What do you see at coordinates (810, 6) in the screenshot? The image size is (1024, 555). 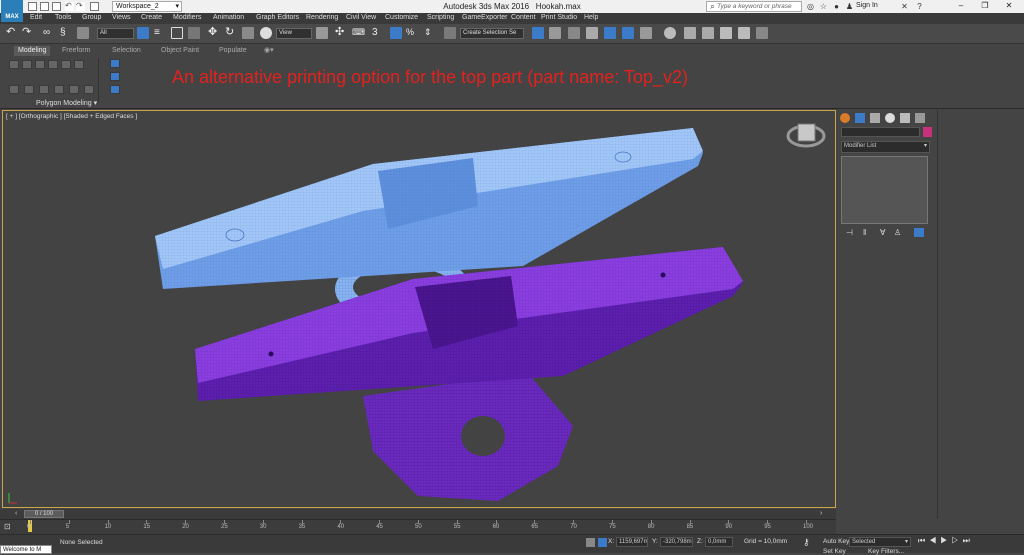 I see `binoculars-icon: ◎` at bounding box center [810, 6].